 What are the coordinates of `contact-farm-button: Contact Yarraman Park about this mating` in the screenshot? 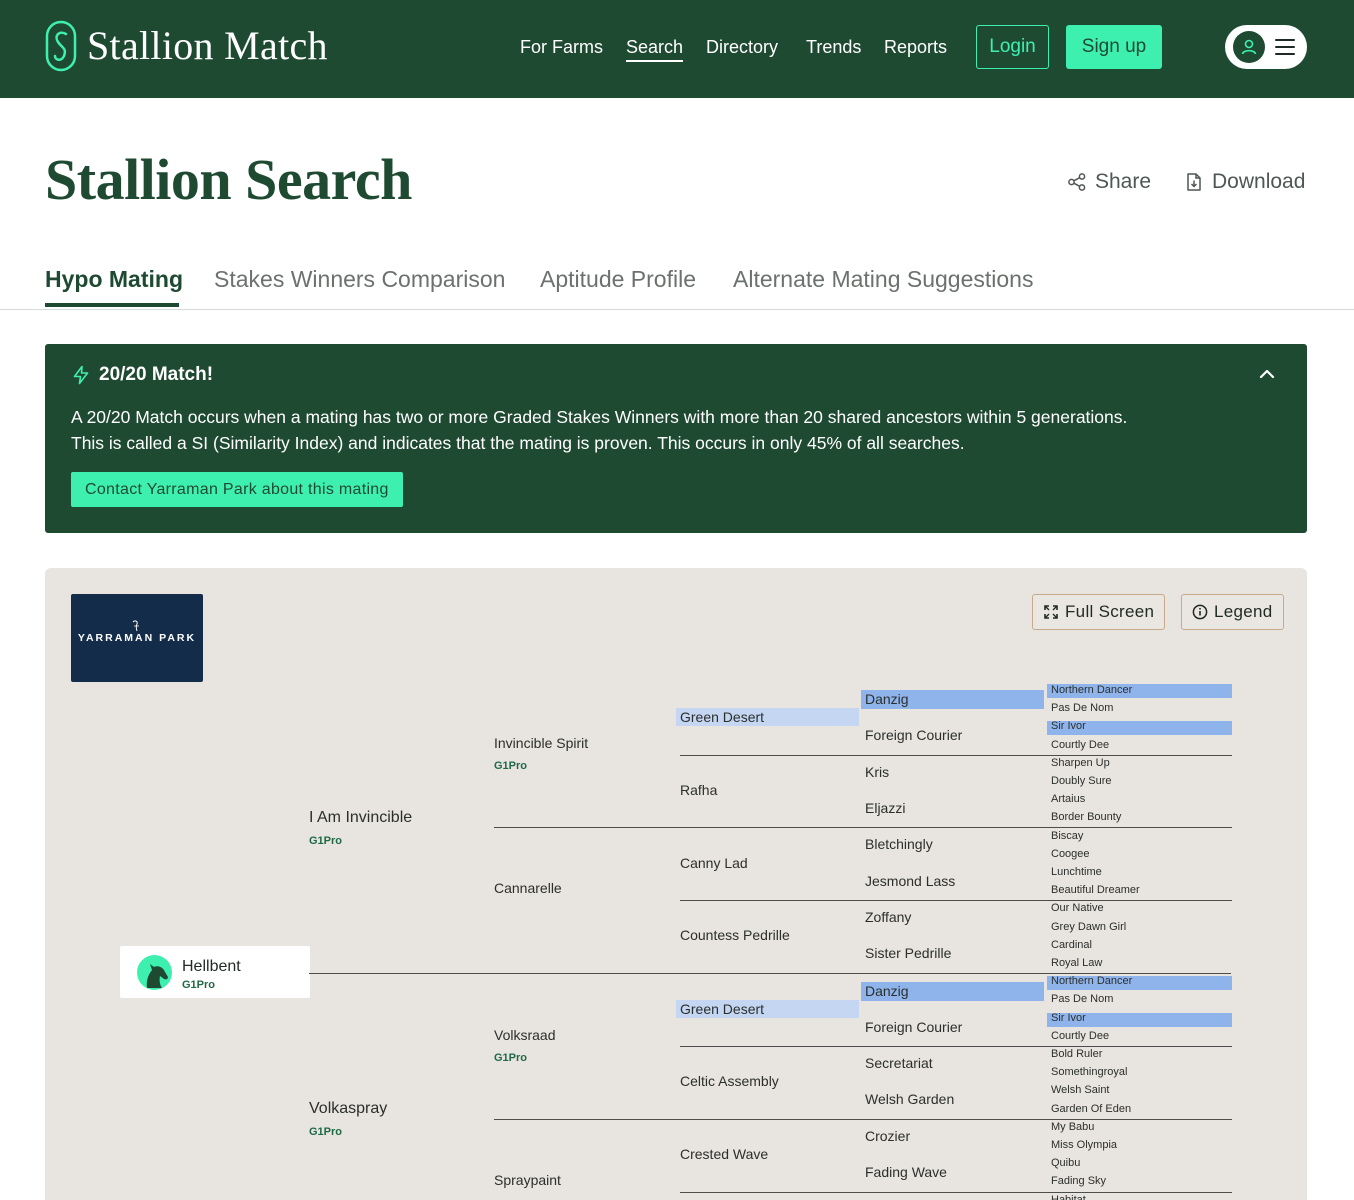 It's located at (237, 489).